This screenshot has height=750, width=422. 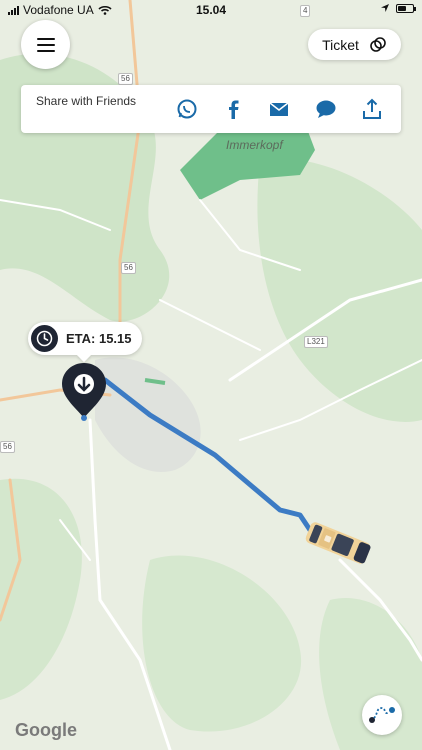 I want to click on road-number: L321, so click(x=316, y=342).